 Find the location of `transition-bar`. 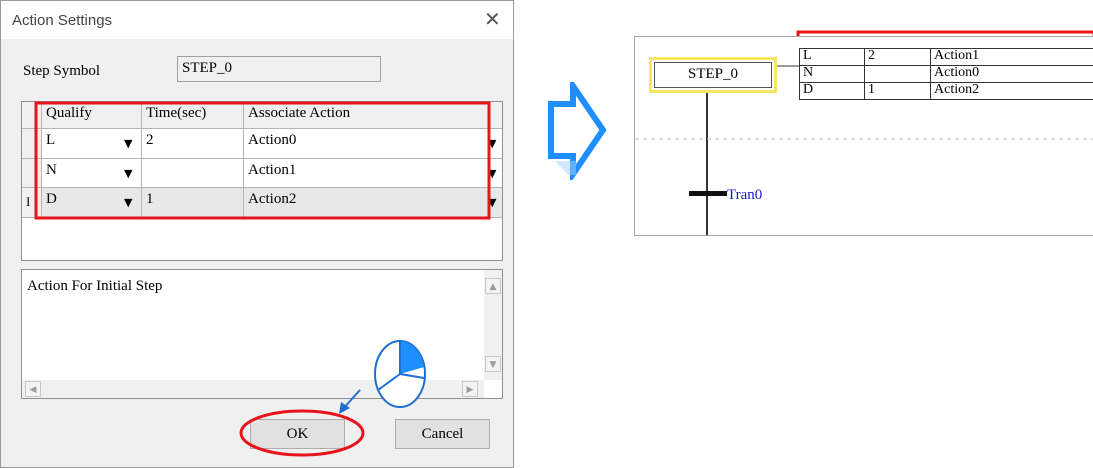

transition-bar is located at coordinates (708, 193).